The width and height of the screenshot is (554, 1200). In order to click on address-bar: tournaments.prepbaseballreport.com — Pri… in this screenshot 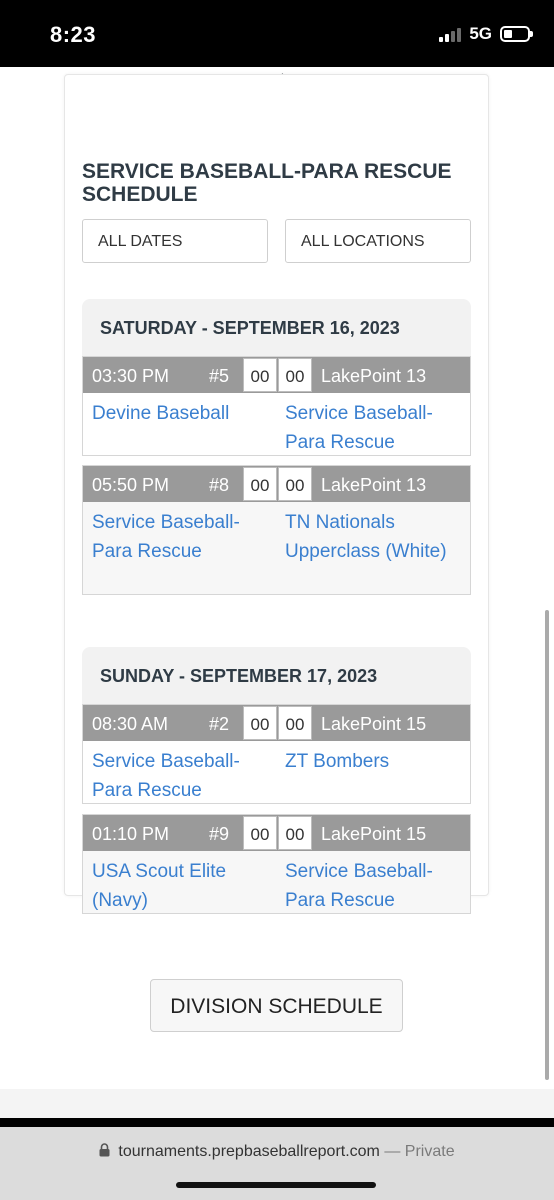, I will do `click(277, 1152)`.